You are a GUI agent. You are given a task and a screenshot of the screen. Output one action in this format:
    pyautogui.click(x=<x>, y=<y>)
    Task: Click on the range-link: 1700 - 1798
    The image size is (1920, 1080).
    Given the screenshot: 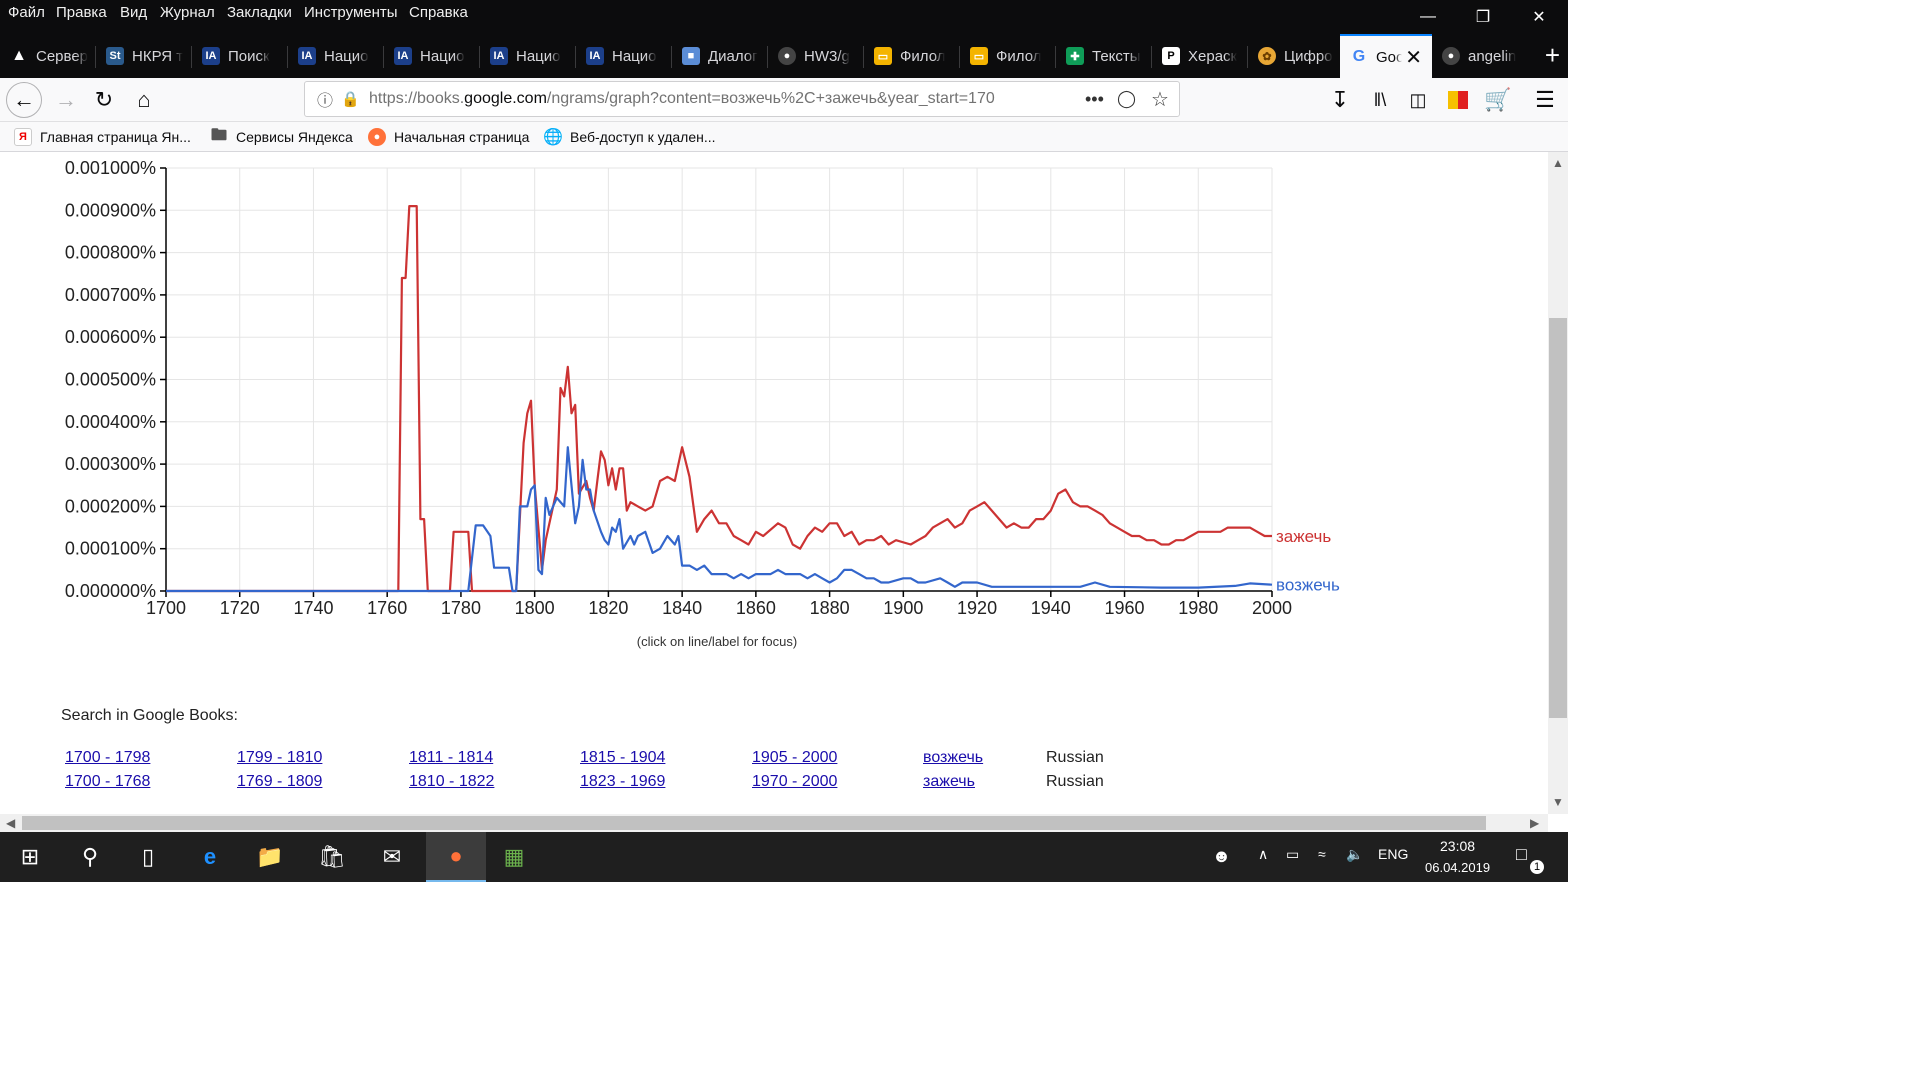 What is the action you would take?
    pyautogui.click(x=107, y=758)
    